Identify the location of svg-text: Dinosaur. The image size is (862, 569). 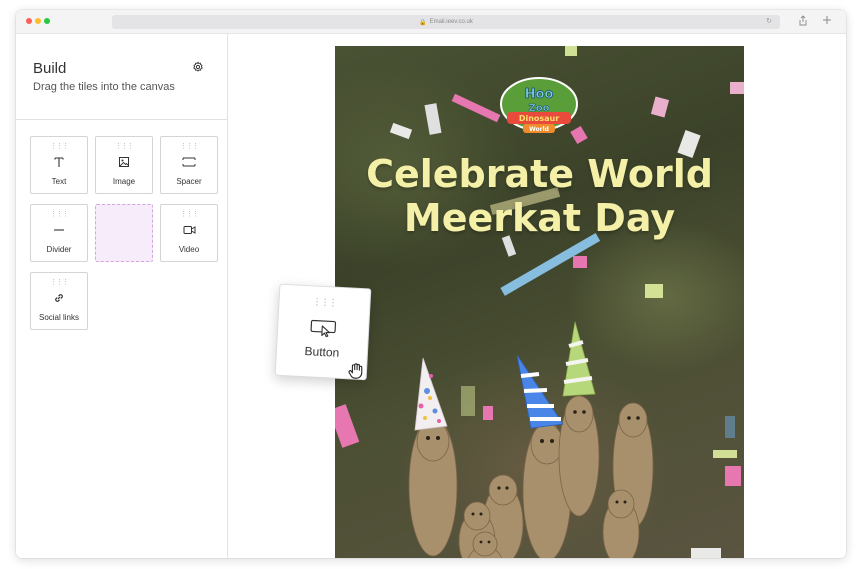
(539, 118).